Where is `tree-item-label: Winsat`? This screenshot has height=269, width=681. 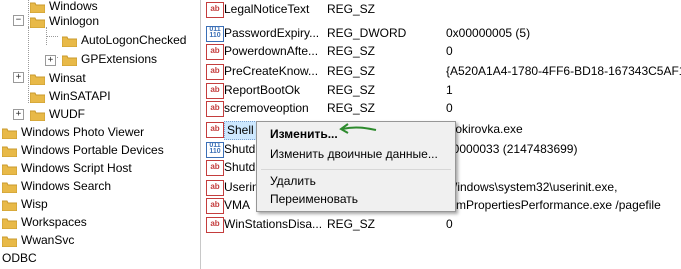
tree-item-label: Winsat is located at coordinates (67, 78).